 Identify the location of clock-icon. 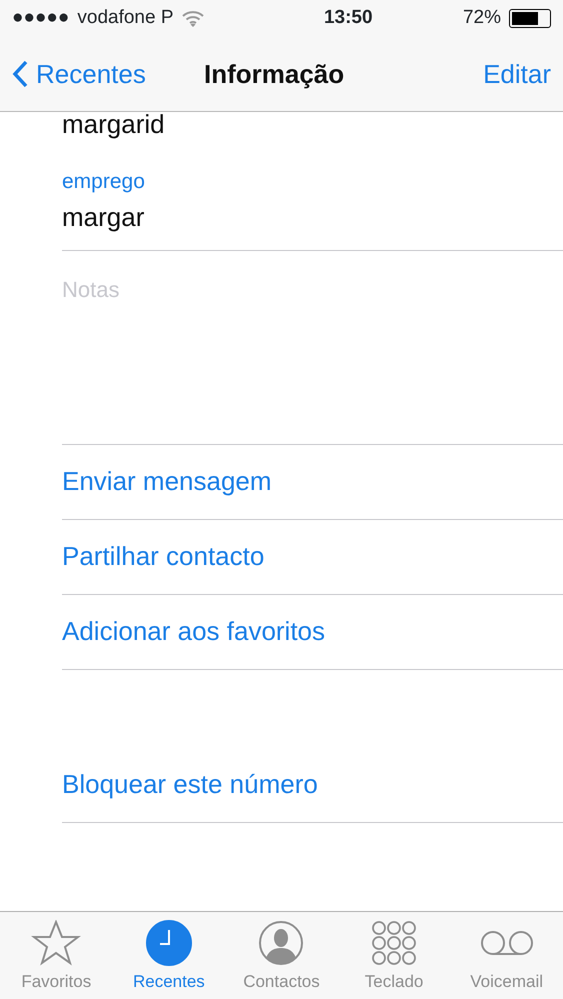
(169, 943).